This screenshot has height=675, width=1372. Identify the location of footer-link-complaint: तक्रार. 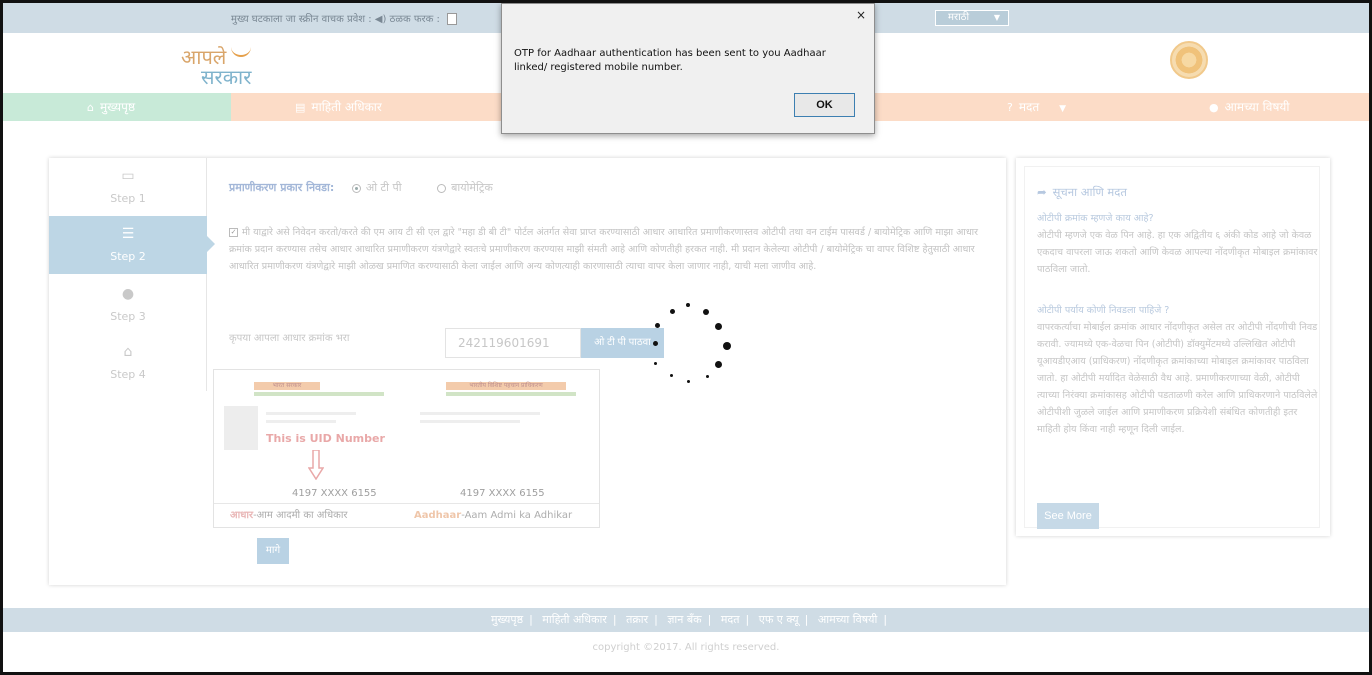
(637, 619).